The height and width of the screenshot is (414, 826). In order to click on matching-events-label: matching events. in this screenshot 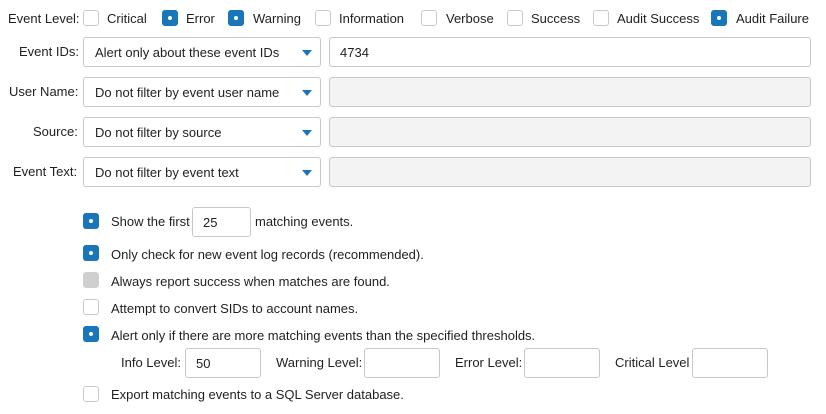, I will do `click(304, 221)`.